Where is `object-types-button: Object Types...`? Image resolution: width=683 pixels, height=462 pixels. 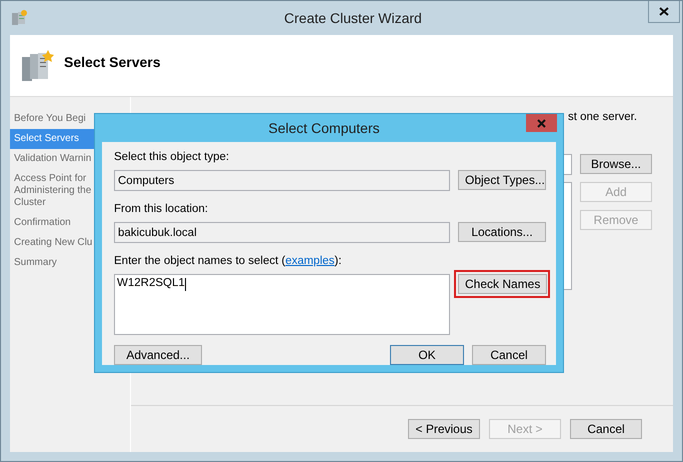 object-types-button: Object Types... is located at coordinates (502, 180).